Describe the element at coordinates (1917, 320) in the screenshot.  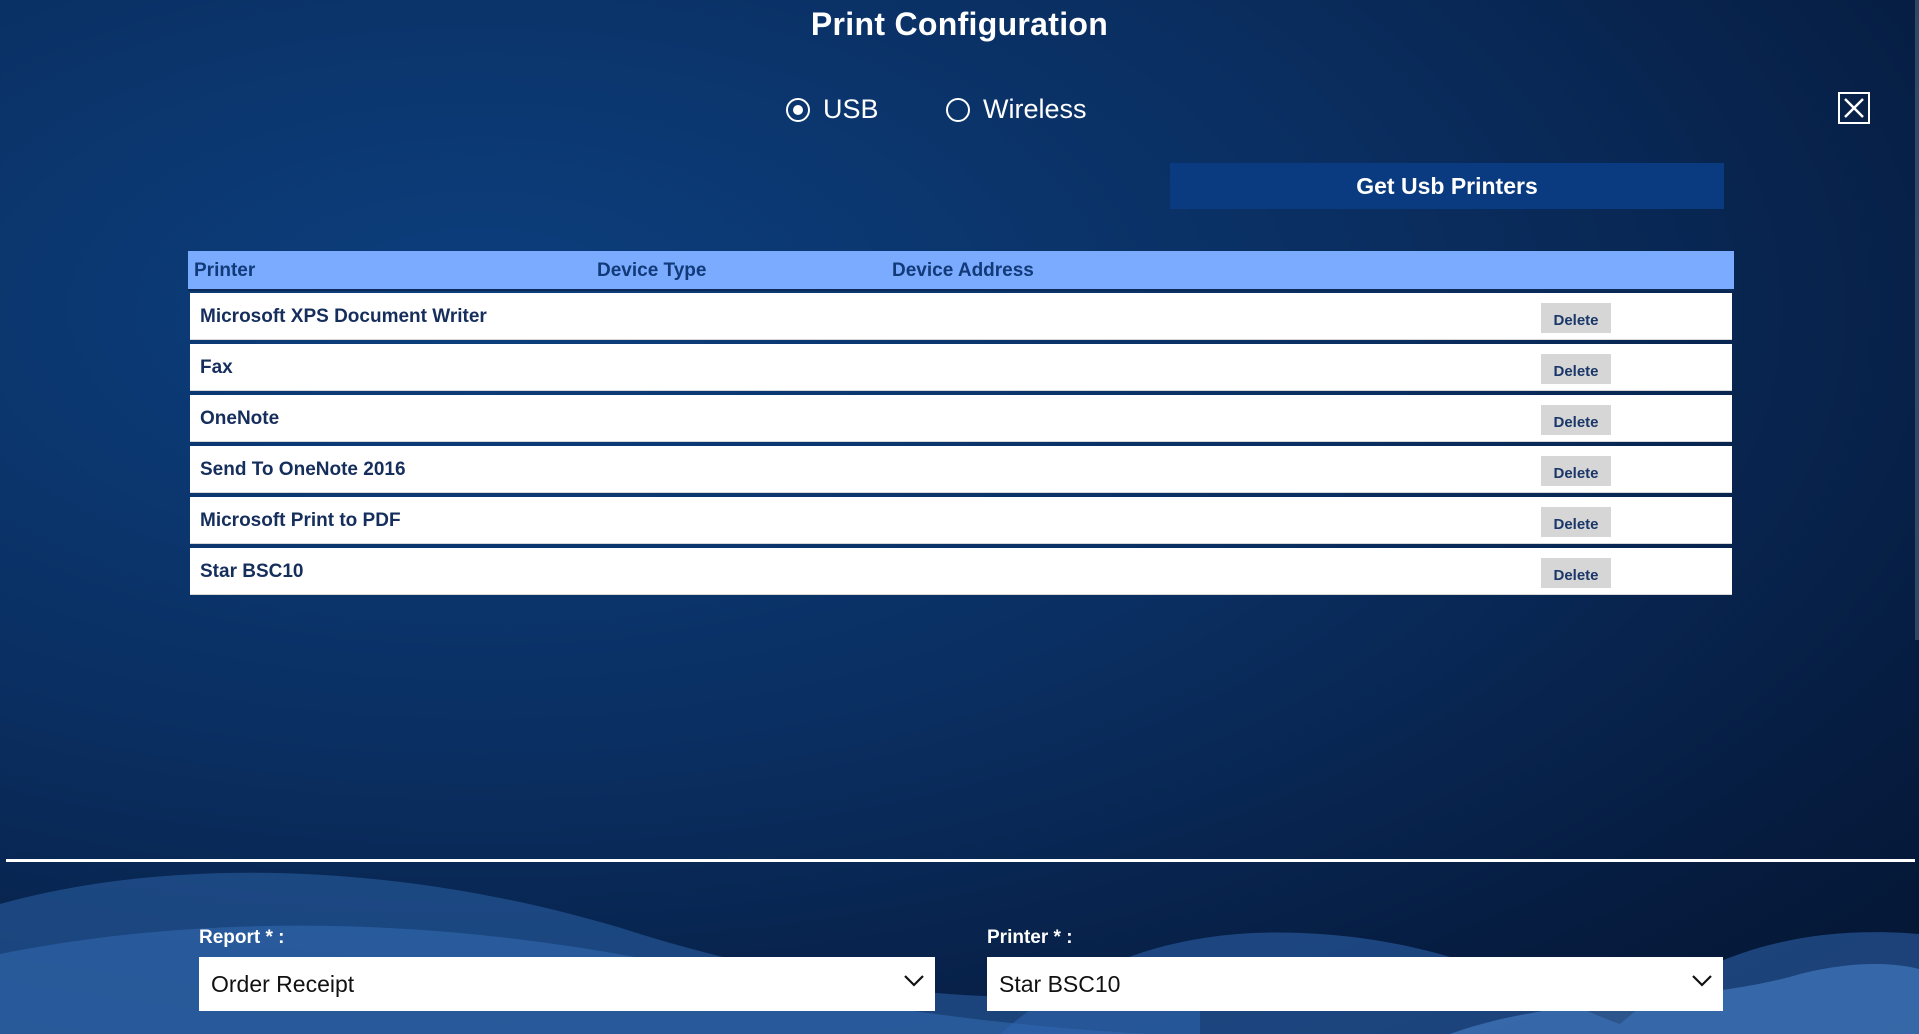
I see `scrollbar` at that location.